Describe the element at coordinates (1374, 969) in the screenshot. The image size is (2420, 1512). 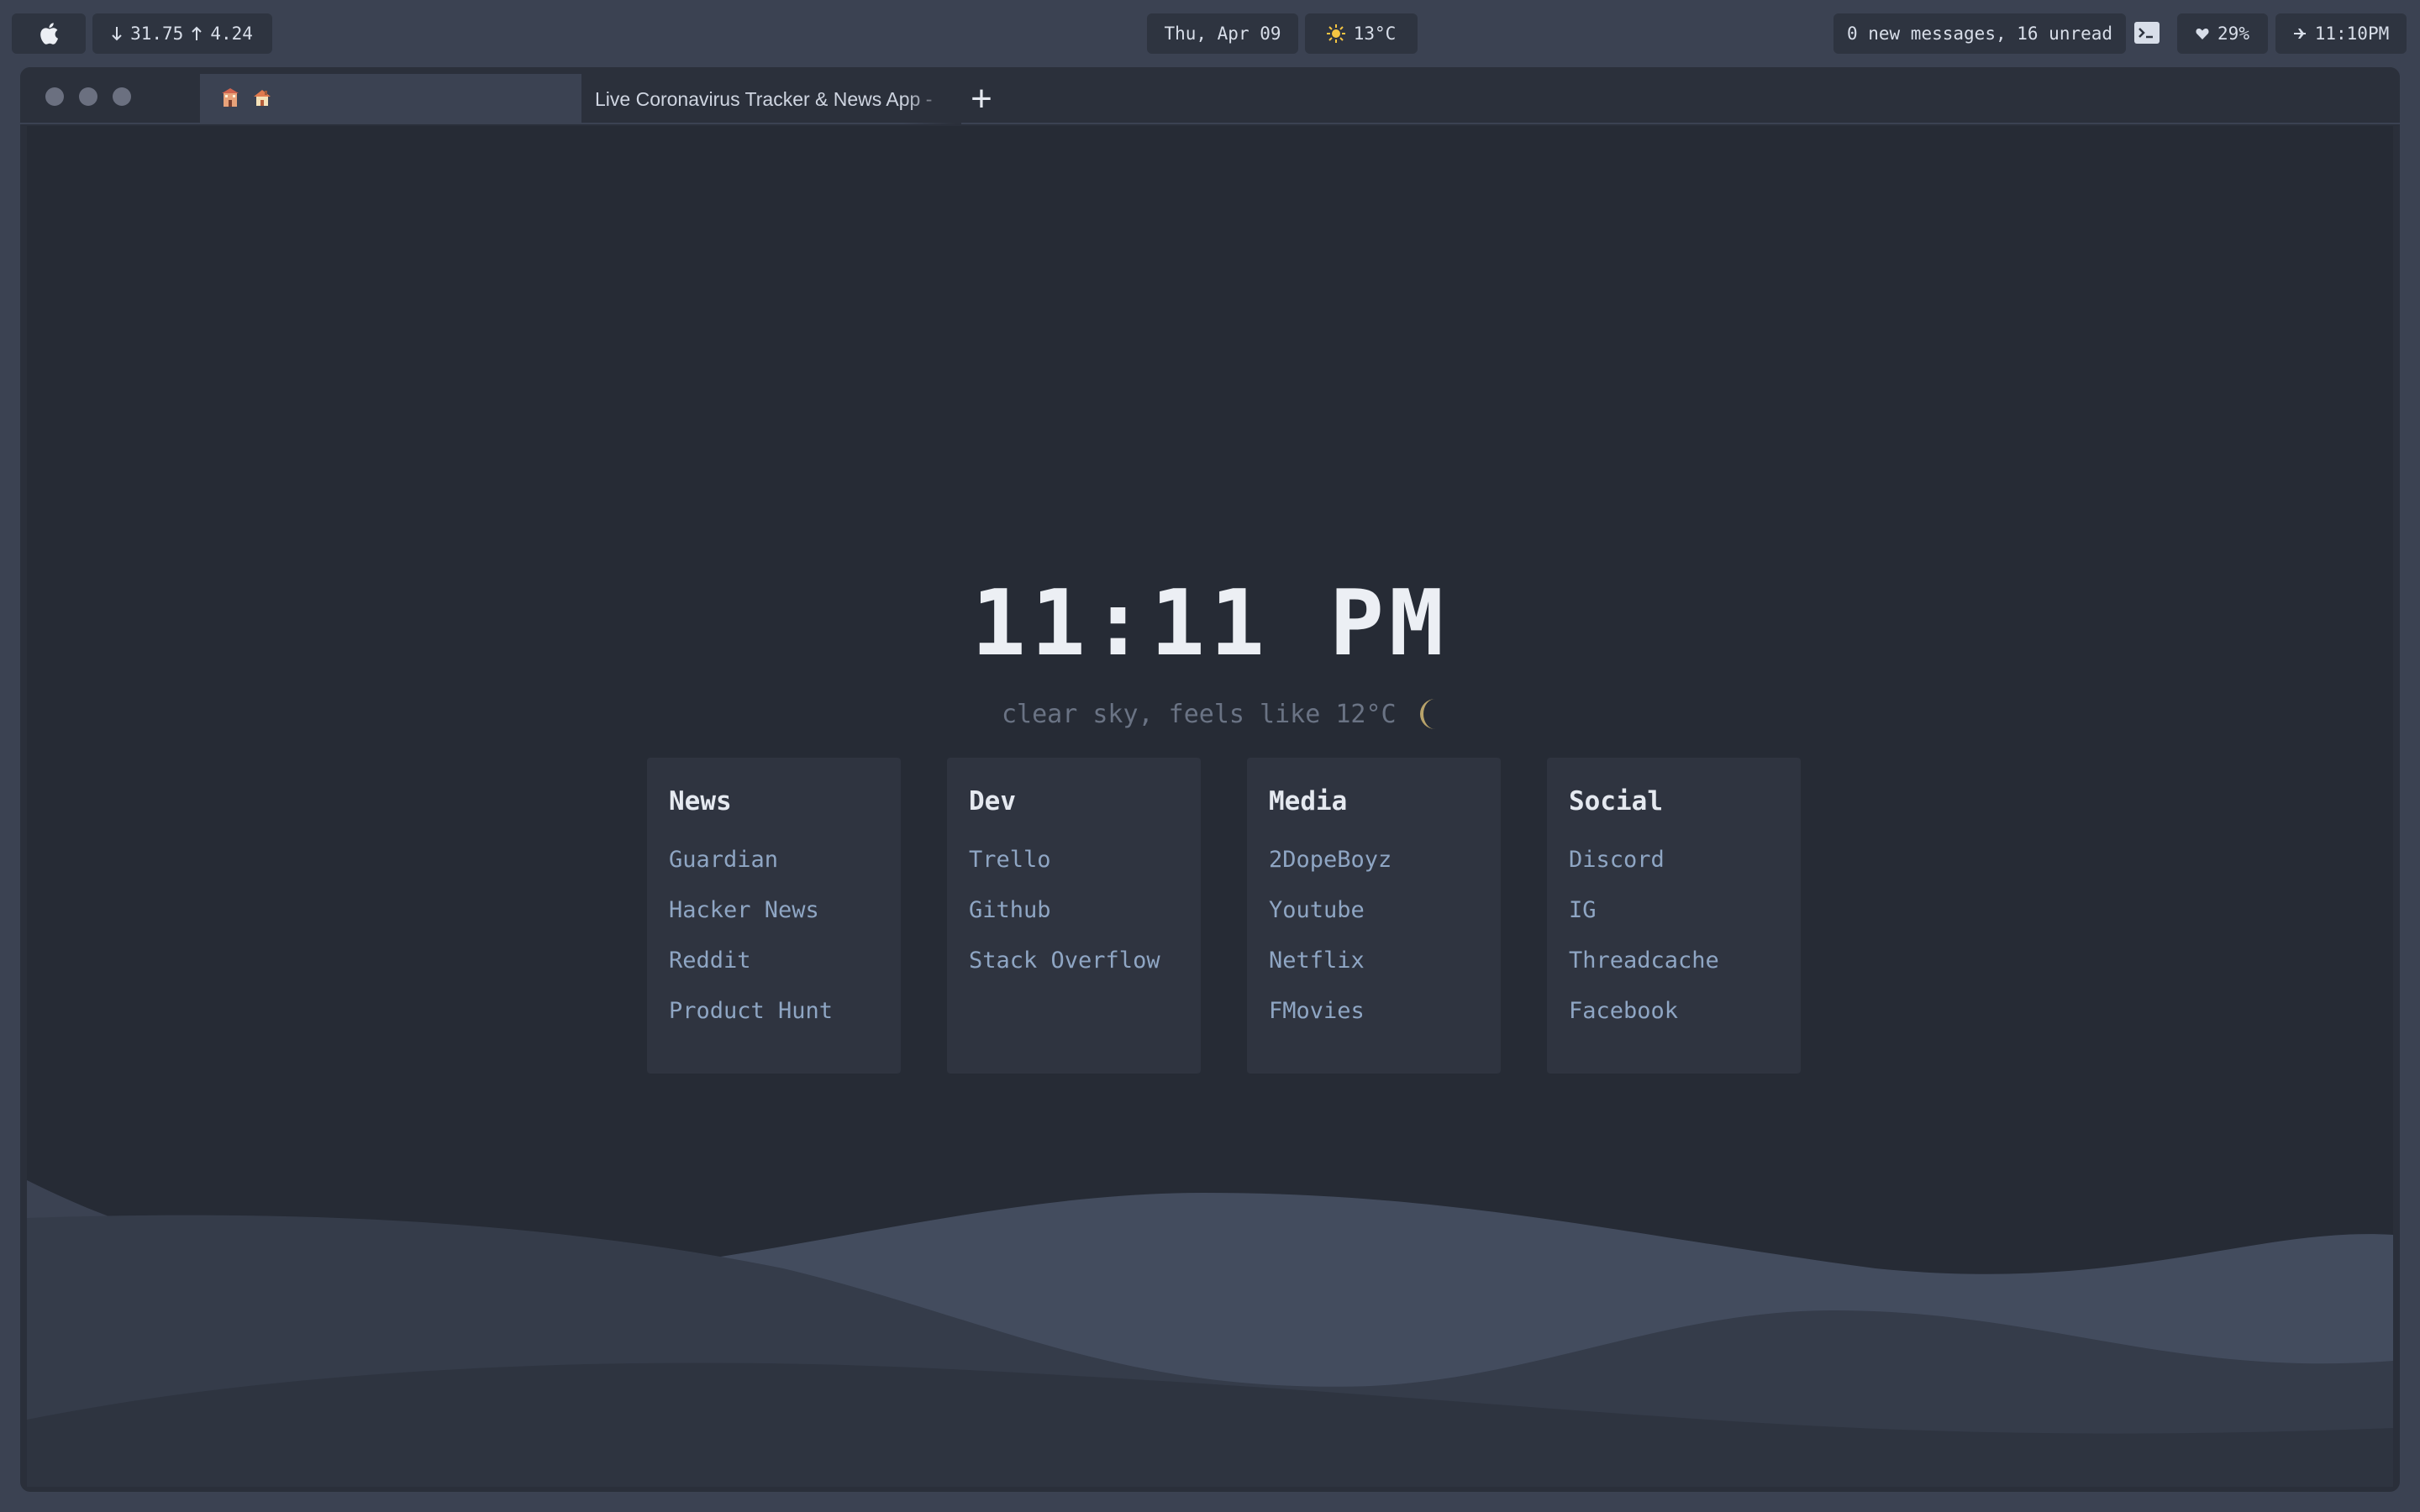
I see `link-netflix: Netflix` at that location.